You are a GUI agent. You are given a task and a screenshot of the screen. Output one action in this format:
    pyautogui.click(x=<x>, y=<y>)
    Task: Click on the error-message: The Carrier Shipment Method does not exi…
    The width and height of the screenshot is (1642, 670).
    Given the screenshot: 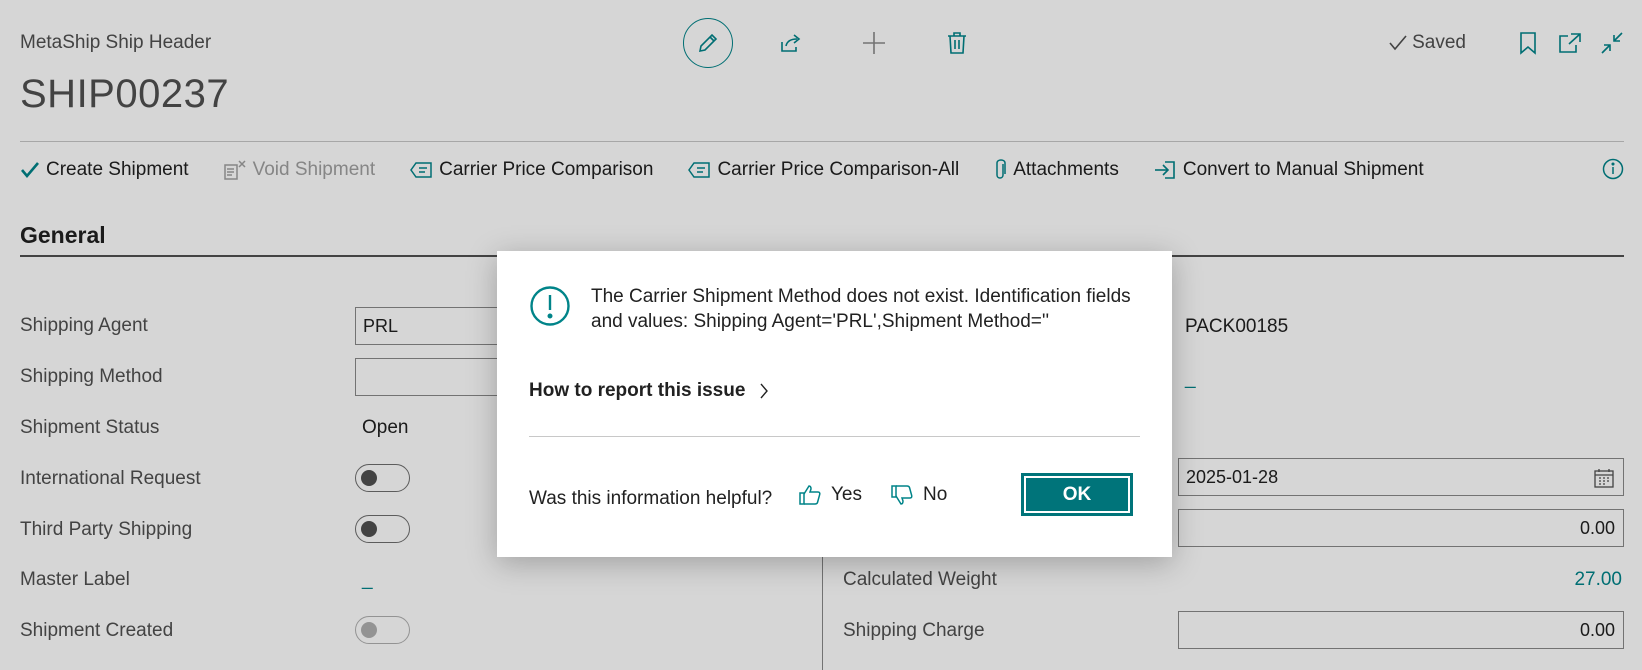 What is the action you would take?
    pyautogui.click(x=861, y=309)
    